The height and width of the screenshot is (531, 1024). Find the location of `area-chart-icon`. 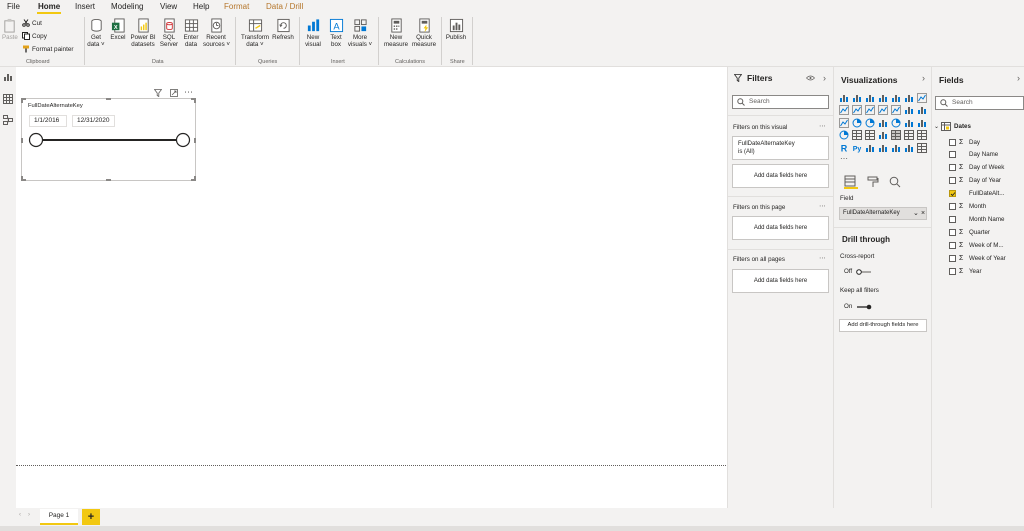

area-chart-icon is located at coordinates (844, 110).